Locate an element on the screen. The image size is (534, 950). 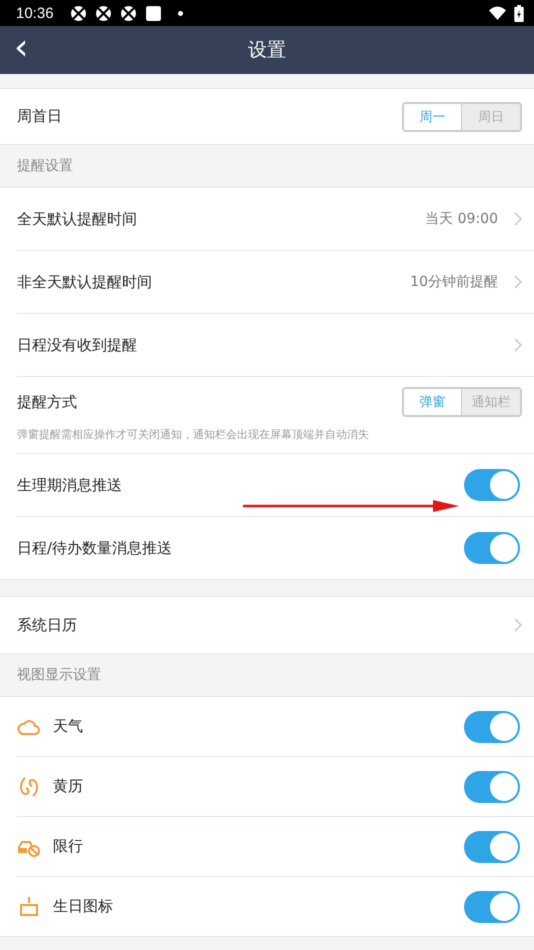
settings-row: 限行 is located at coordinates (269, 846).